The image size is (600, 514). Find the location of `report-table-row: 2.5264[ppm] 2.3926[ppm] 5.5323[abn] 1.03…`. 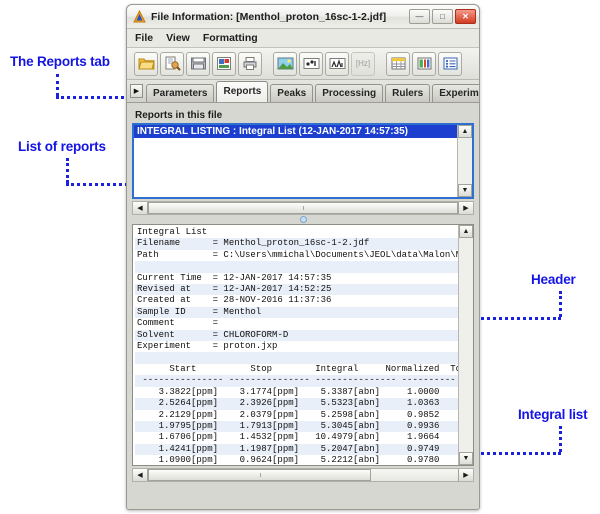

report-table-row: 2.5264[ppm] 2.3926[ppm] 5.5323[abn] 1.03… is located at coordinates (296, 404).